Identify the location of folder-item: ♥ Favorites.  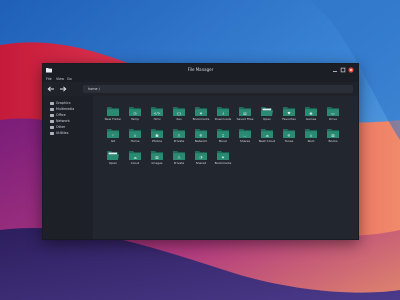
(289, 115).